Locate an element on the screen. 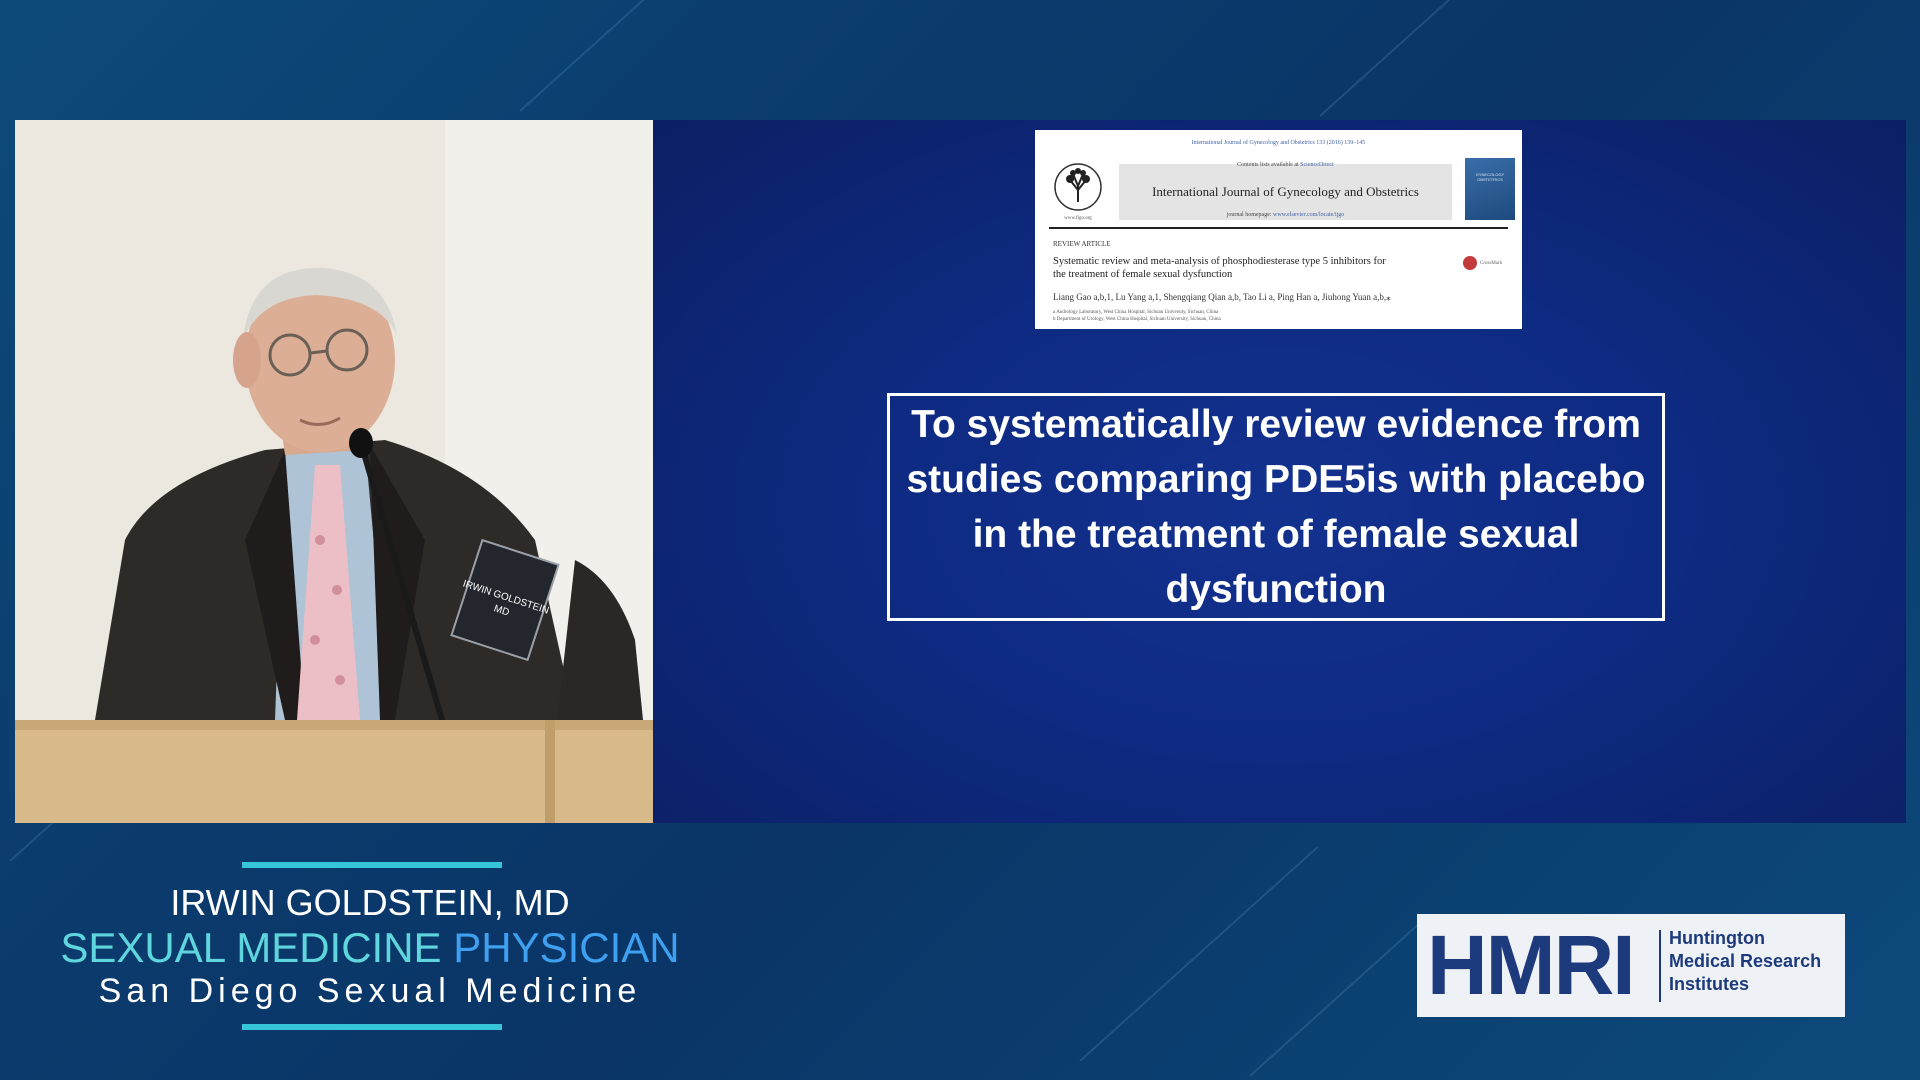  figo-url: www.figo.org is located at coordinates (1078, 218).